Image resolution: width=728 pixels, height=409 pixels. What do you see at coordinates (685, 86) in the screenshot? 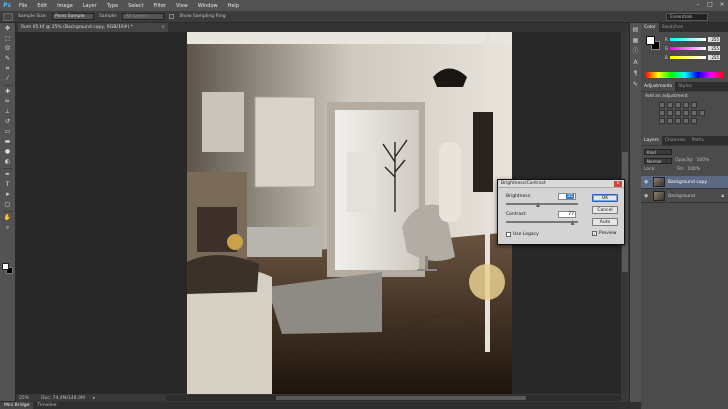
I see `tab-styles: Styles` at bounding box center [685, 86].